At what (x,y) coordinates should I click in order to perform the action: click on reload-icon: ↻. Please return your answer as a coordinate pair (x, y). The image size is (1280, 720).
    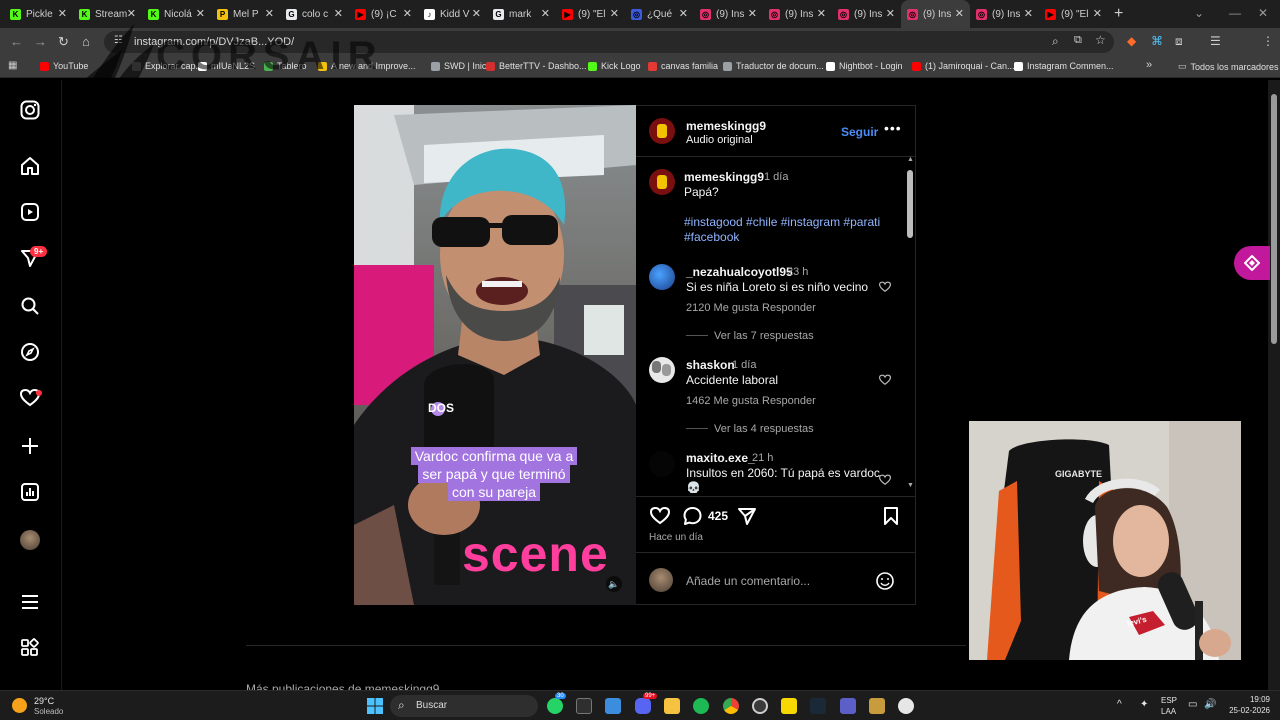
    Looking at the image, I should click on (63, 42).